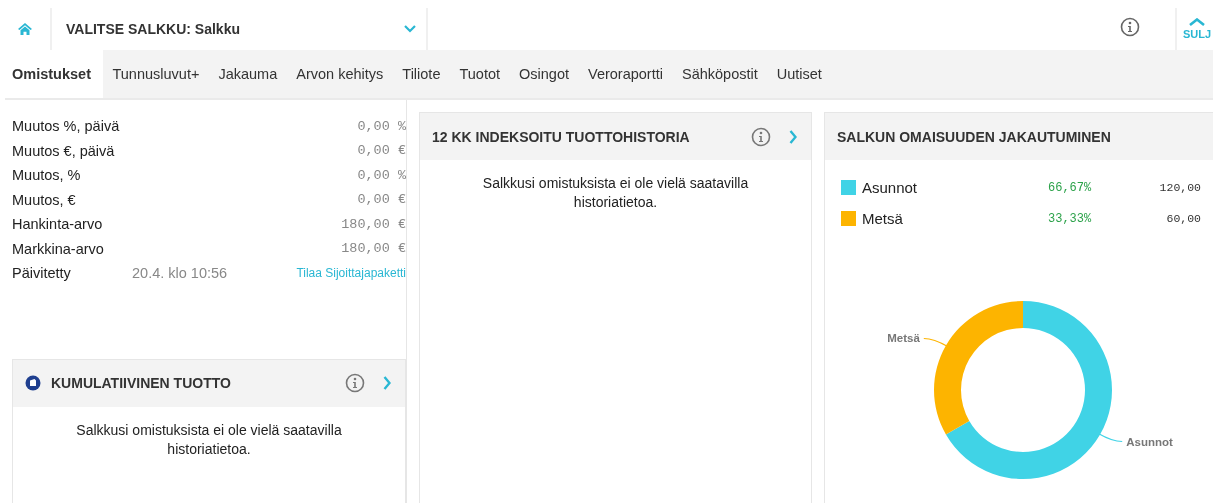 Image resolution: width=1213 pixels, height=503 pixels. I want to click on slice-label: Asunnot, so click(1149, 441).